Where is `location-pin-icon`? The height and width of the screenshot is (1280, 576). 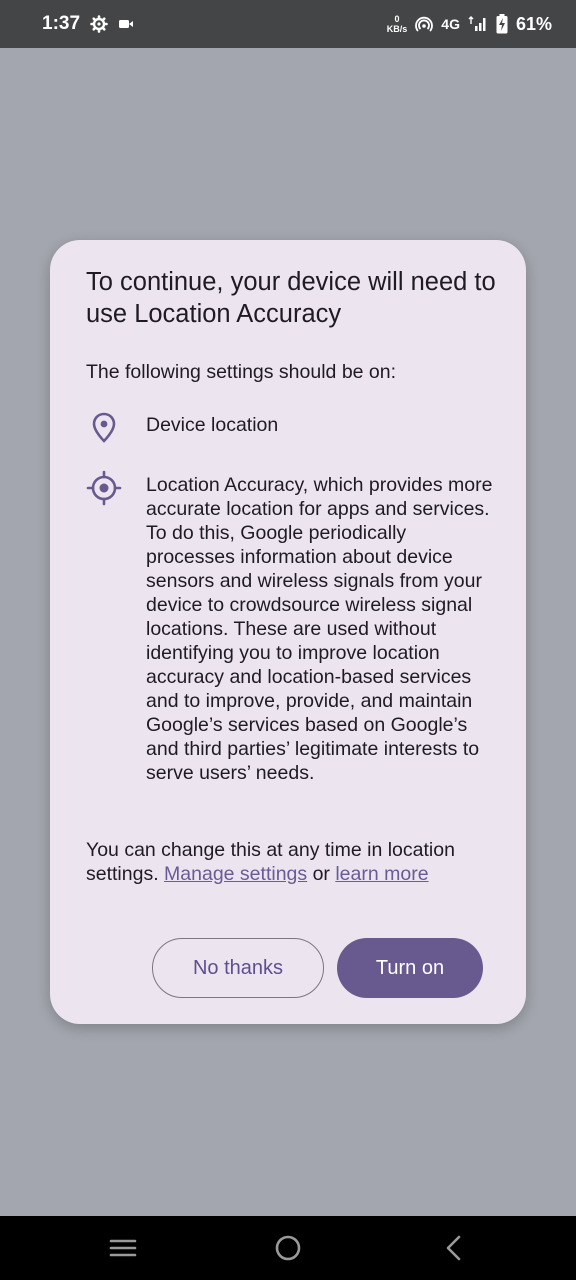 location-pin-icon is located at coordinates (104, 427).